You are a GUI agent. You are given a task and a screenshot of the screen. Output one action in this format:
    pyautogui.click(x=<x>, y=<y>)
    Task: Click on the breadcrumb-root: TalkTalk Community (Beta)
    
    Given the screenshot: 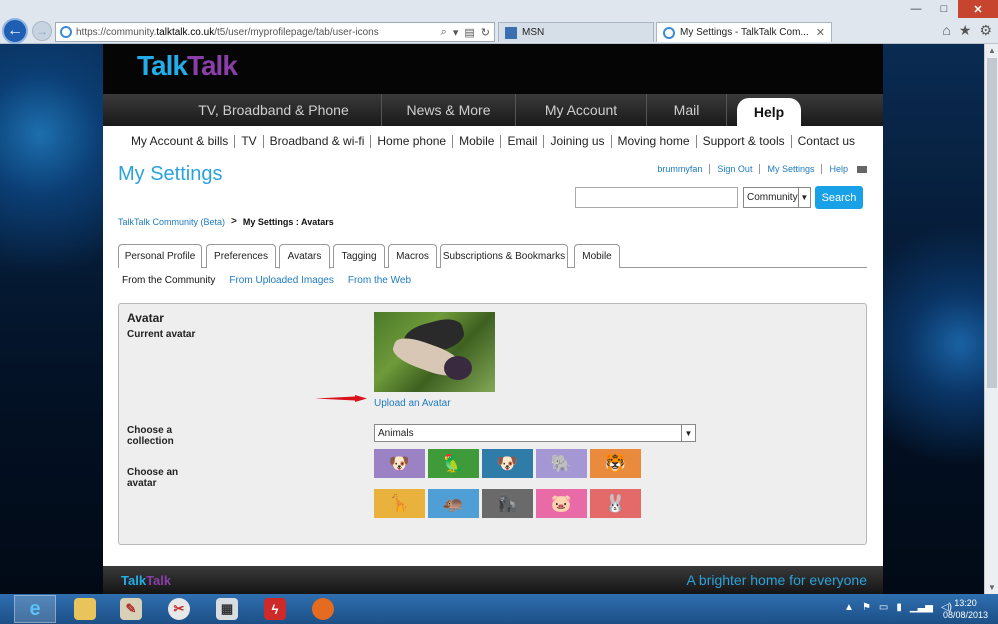 What is the action you would take?
    pyautogui.click(x=171, y=222)
    